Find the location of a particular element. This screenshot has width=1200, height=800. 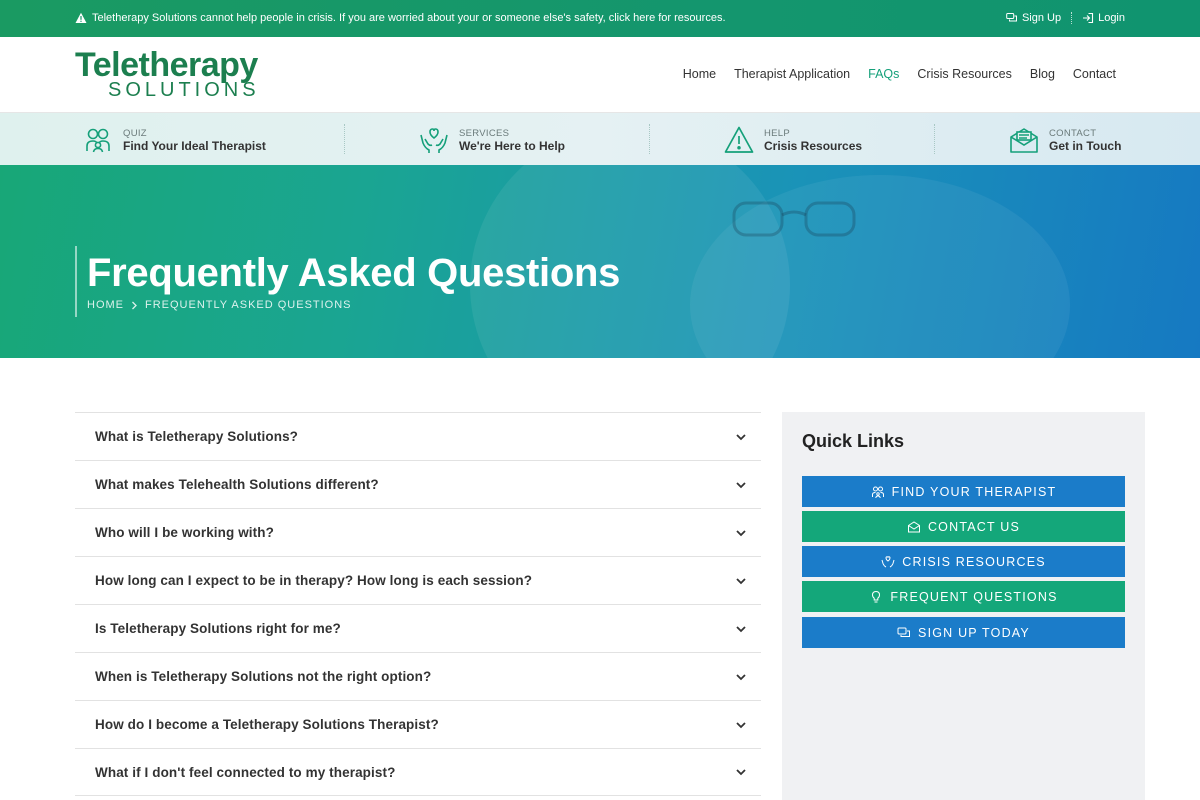

info-contact-category: CONTACT is located at coordinates (1073, 133).